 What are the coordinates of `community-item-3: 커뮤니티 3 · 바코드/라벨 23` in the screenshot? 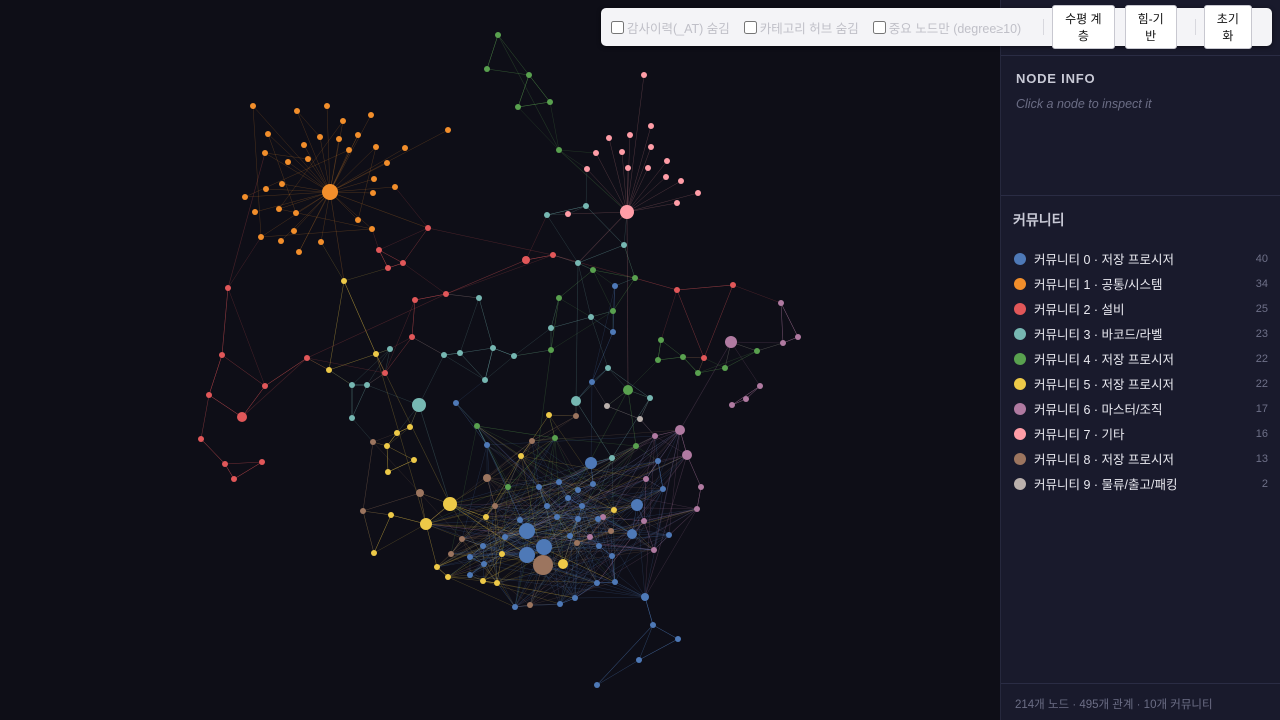 It's located at (1141, 333).